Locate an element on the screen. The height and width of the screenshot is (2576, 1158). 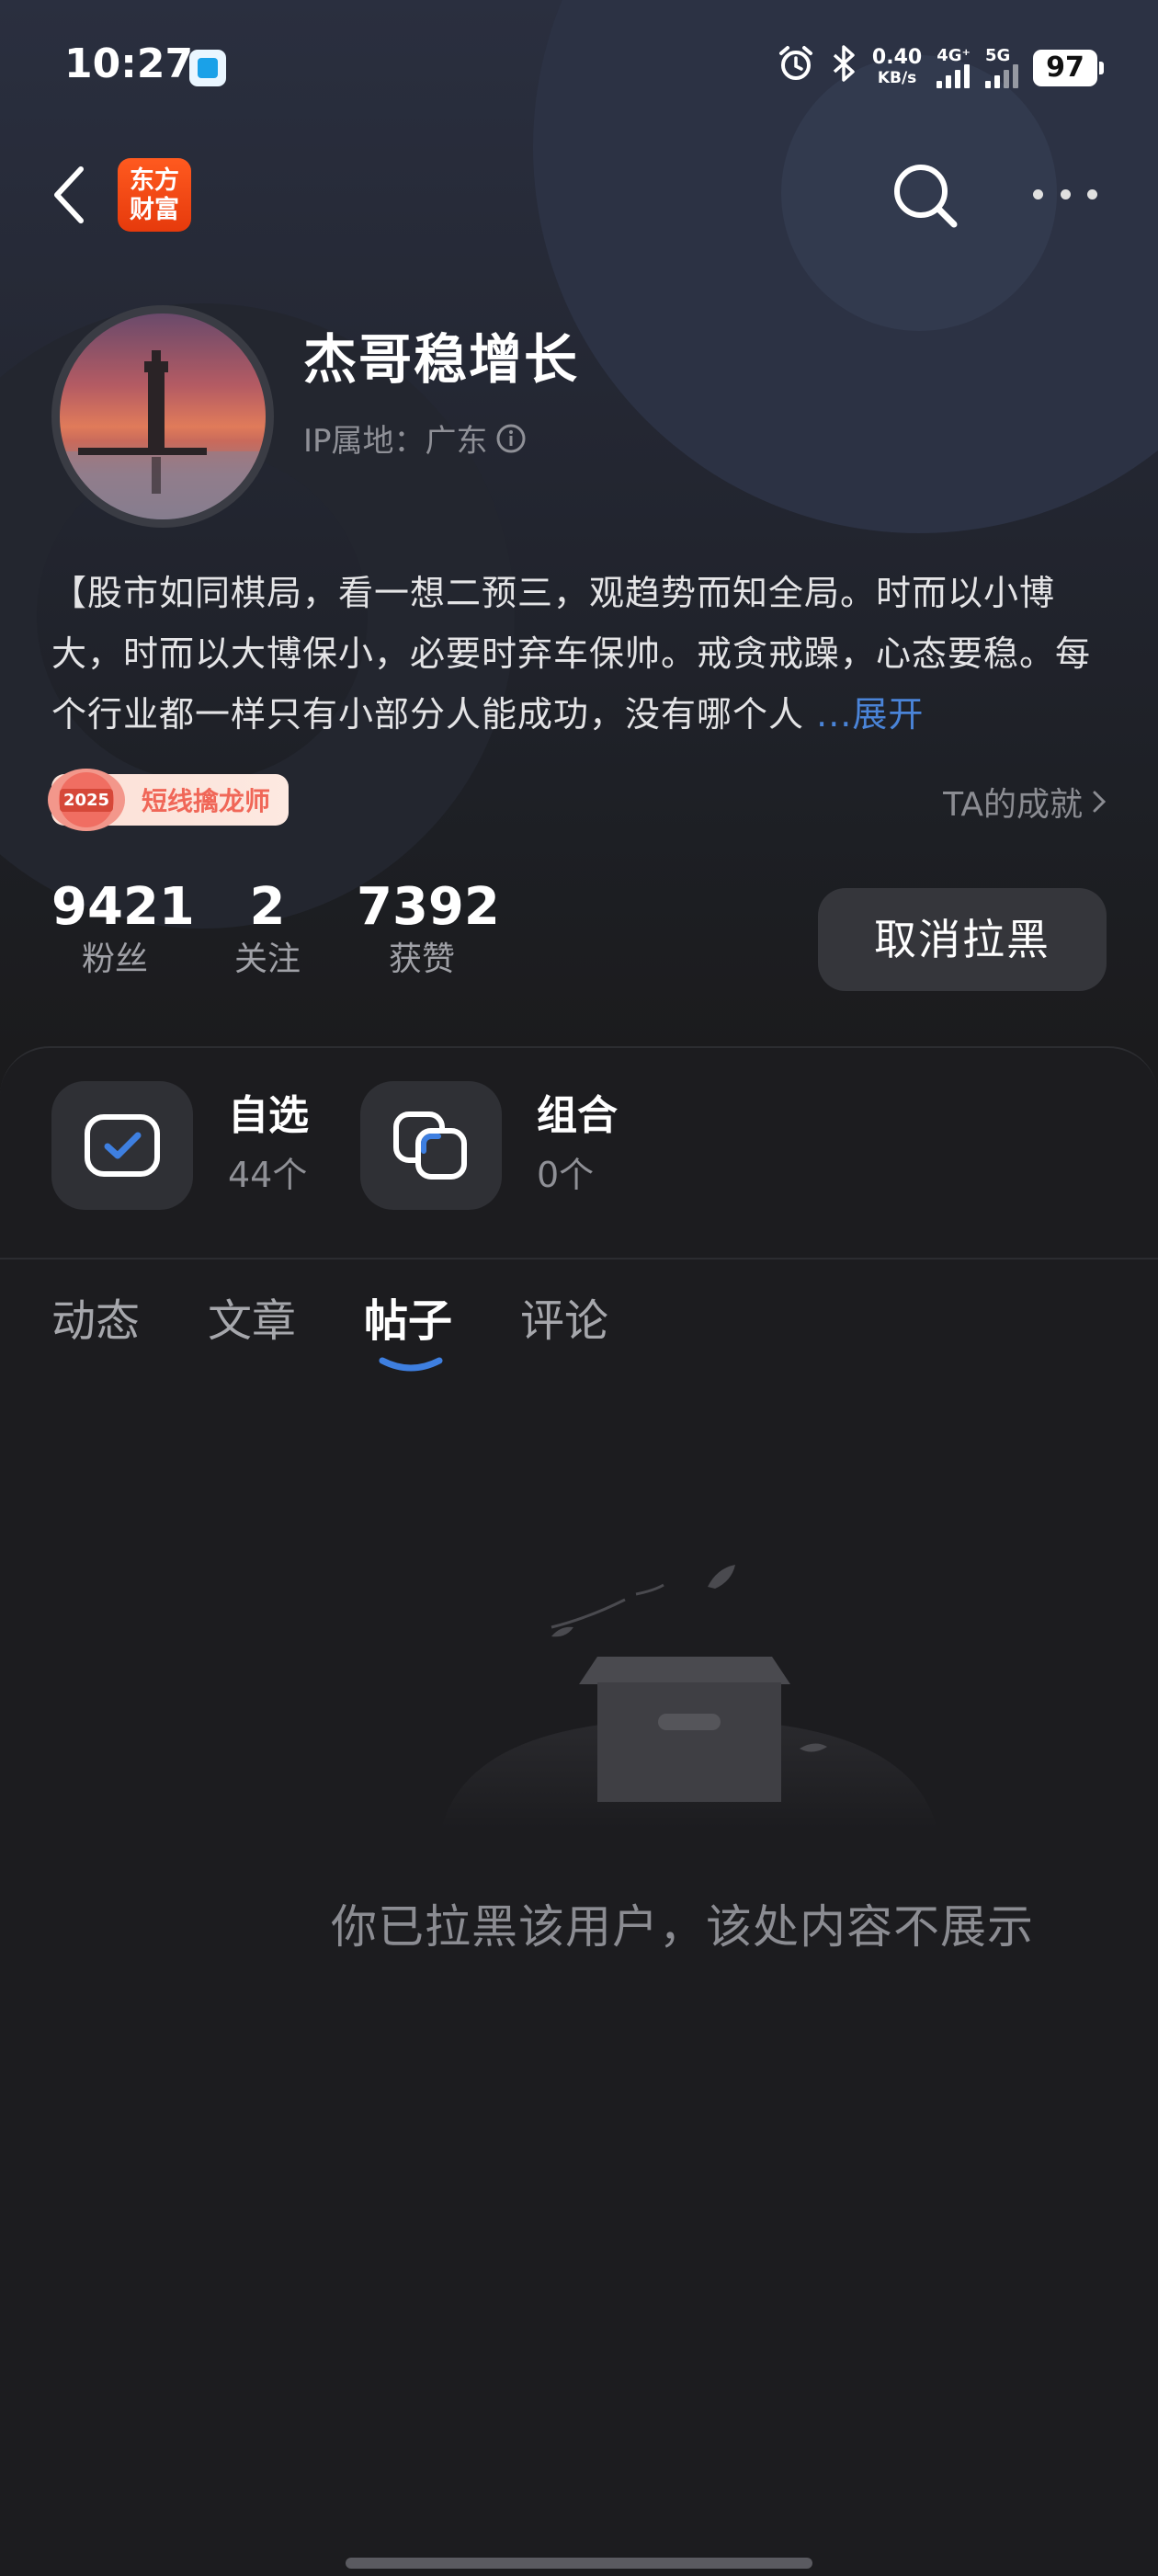
status-bar: 10:27 0.40 KB/s 4G⁺ 5G 97 is located at coordinates (579, 69).